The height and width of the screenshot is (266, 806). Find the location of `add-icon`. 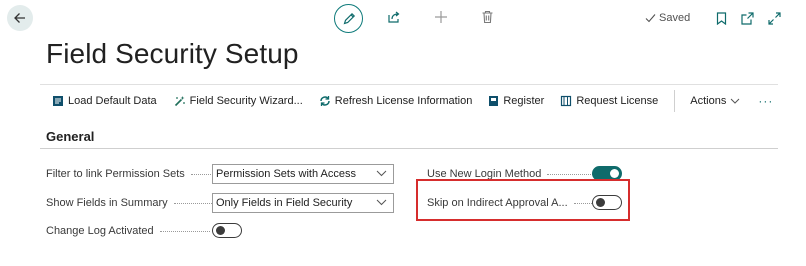

add-icon is located at coordinates (441, 17).